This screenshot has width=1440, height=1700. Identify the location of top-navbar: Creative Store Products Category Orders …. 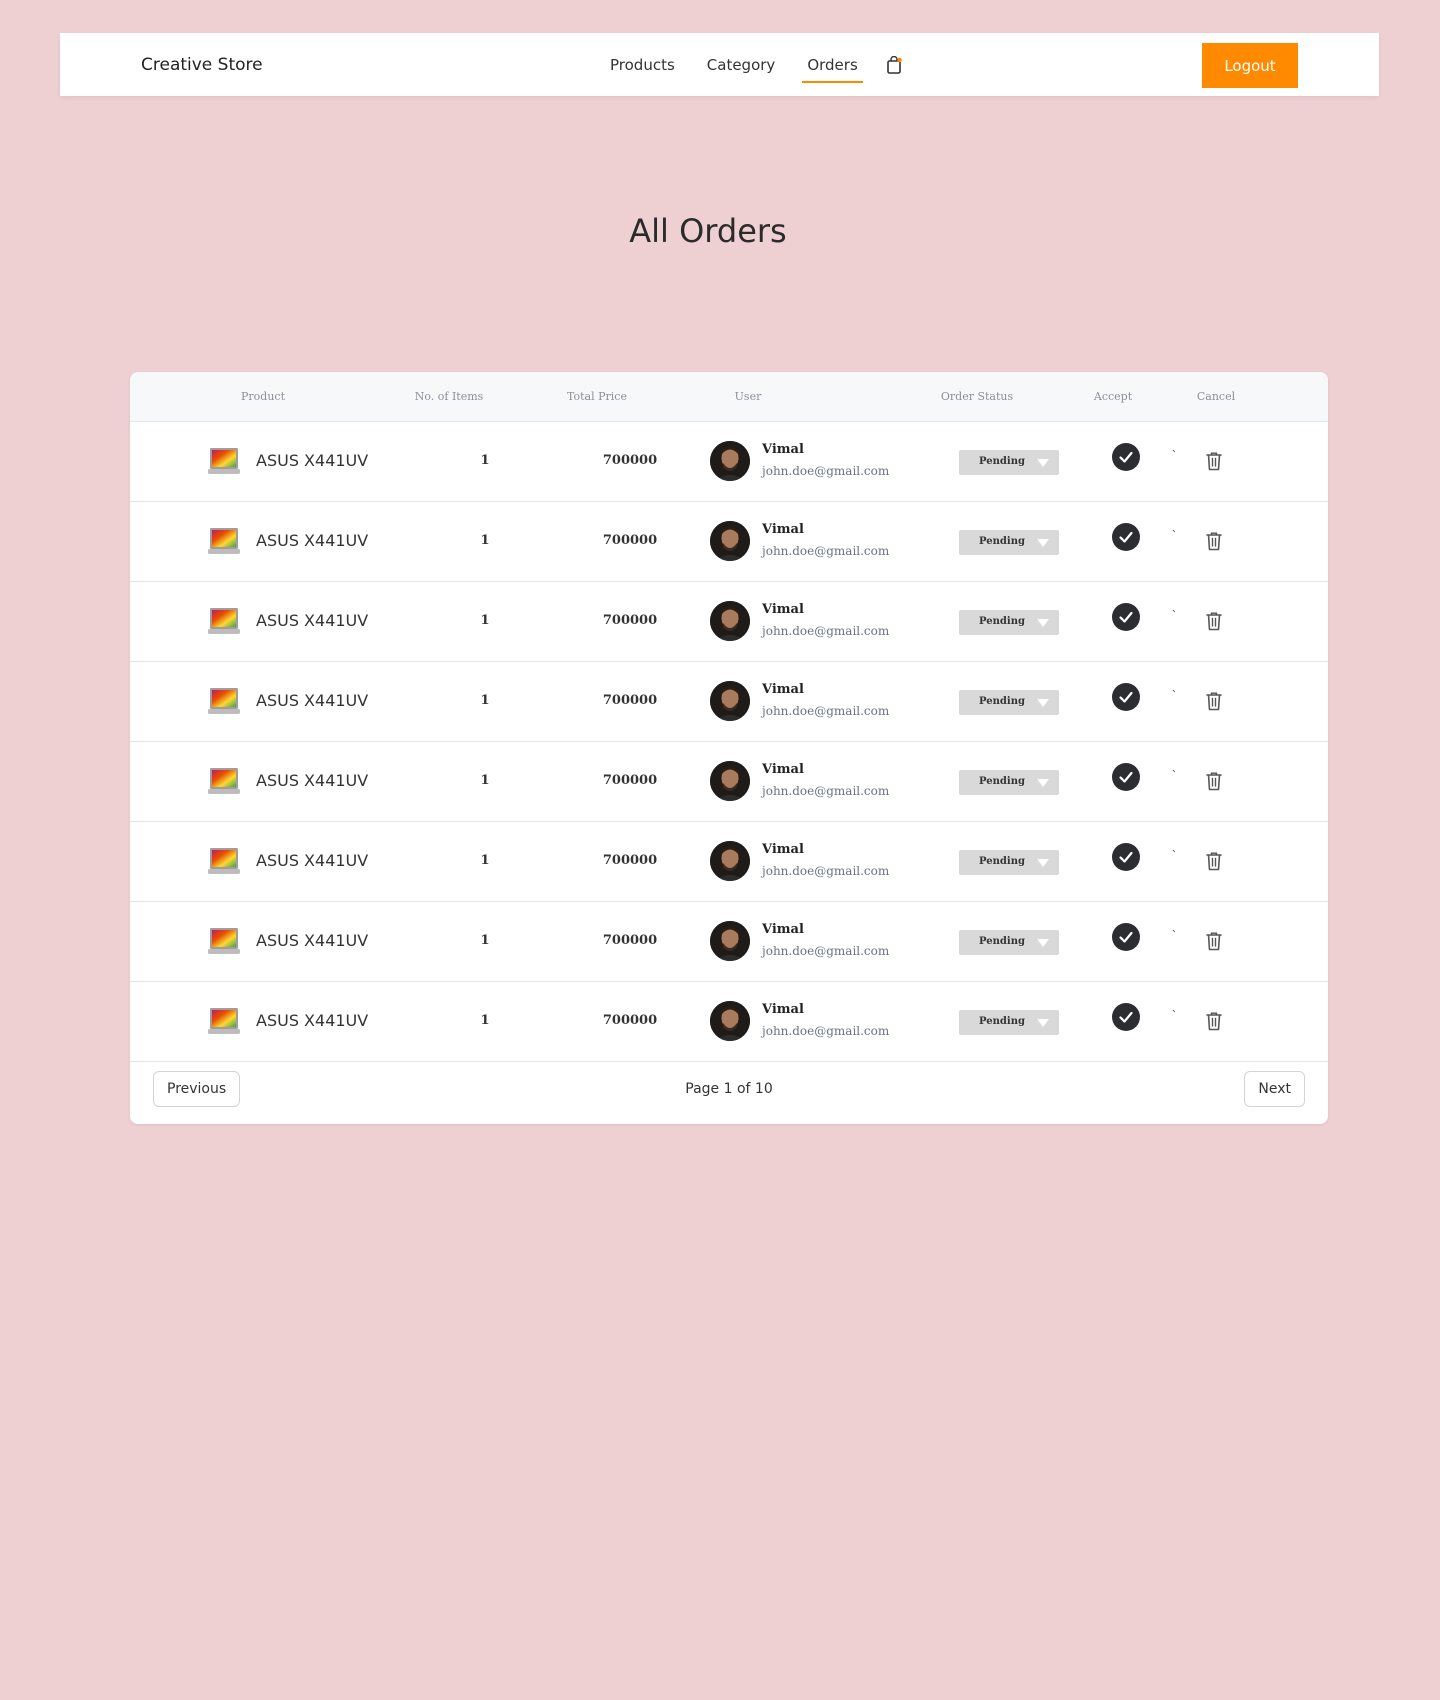
(719, 64).